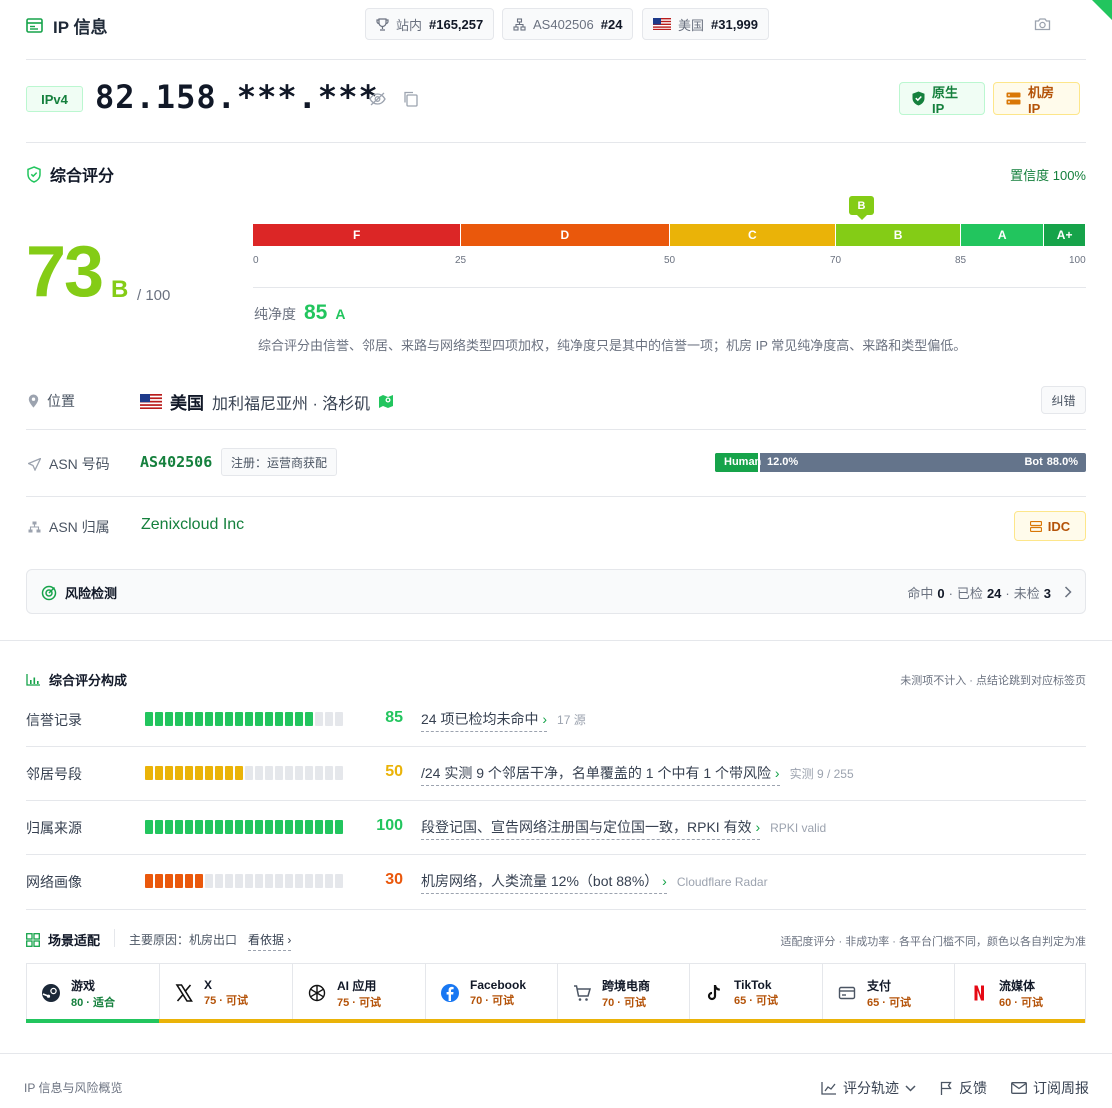  I want to click on scene-score: 60 · 可试, so click(1021, 1002).